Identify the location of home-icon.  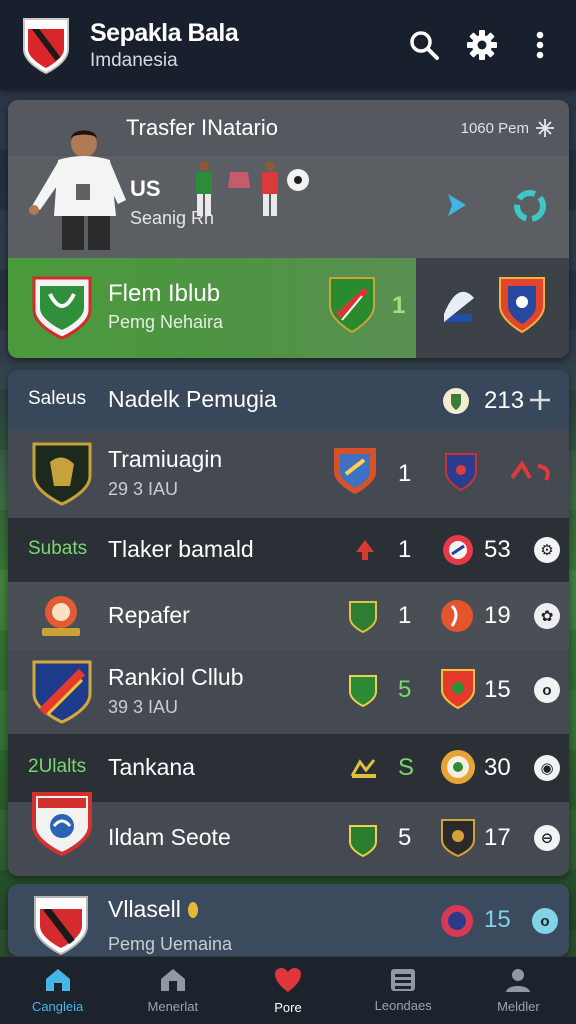
(57, 980).